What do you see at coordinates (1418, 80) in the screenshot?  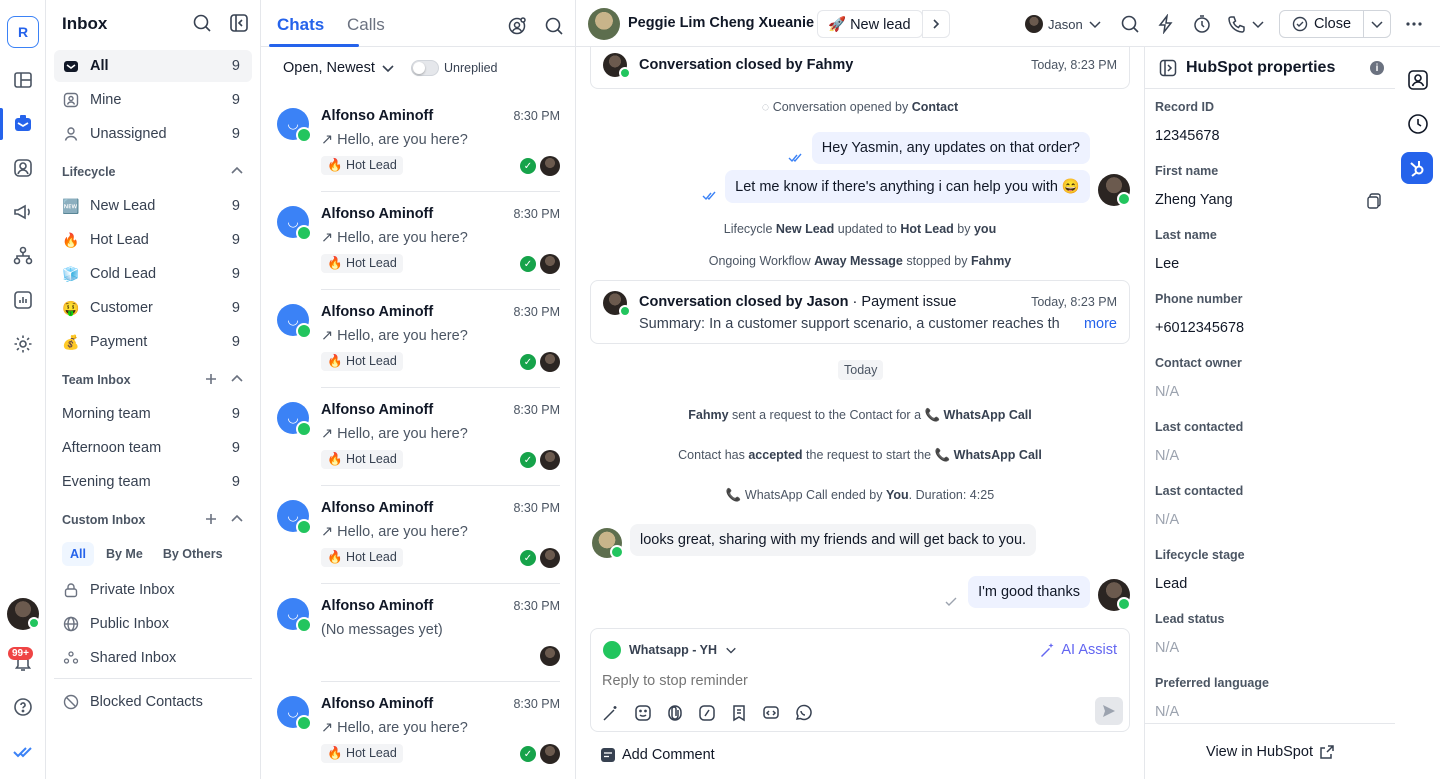 I see `contact-card-icon` at bounding box center [1418, 80].